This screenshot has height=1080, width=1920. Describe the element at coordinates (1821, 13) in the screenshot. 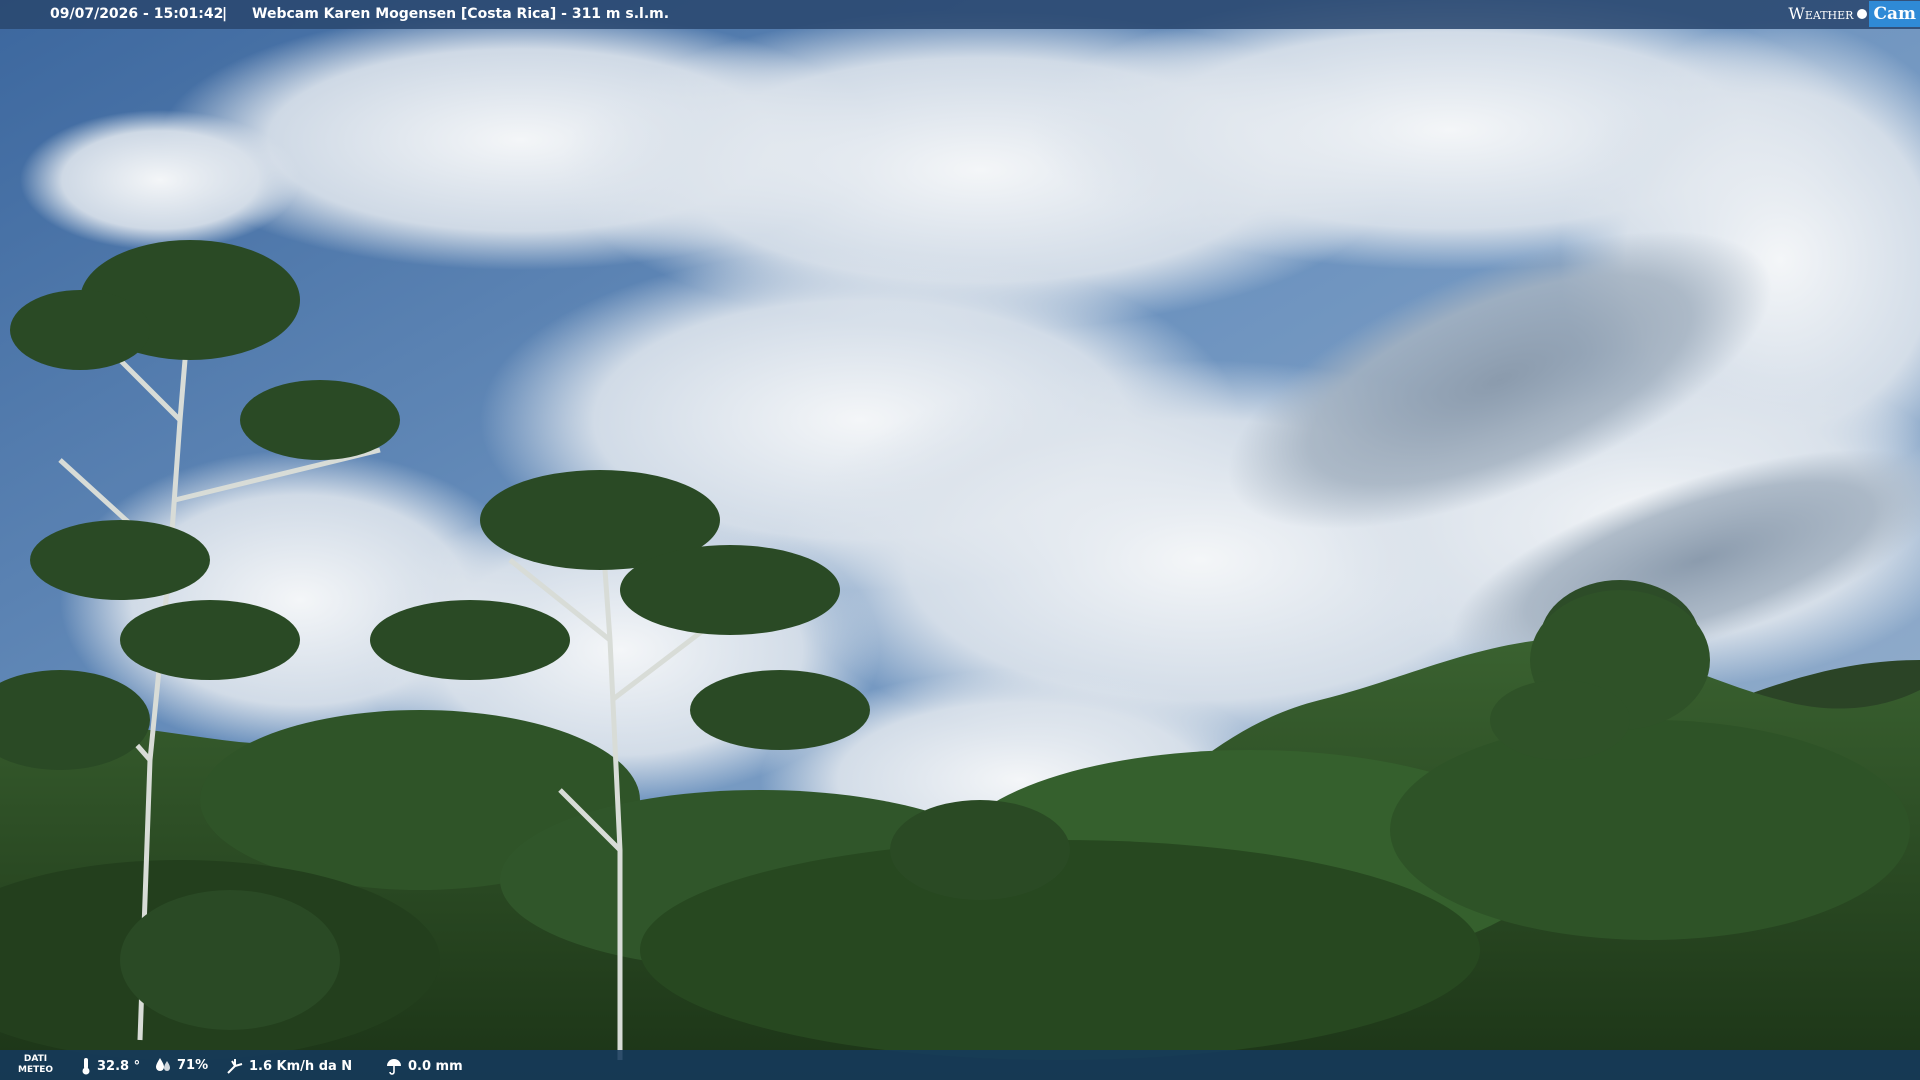

I see `logo-text-weather: Weather` at that location.